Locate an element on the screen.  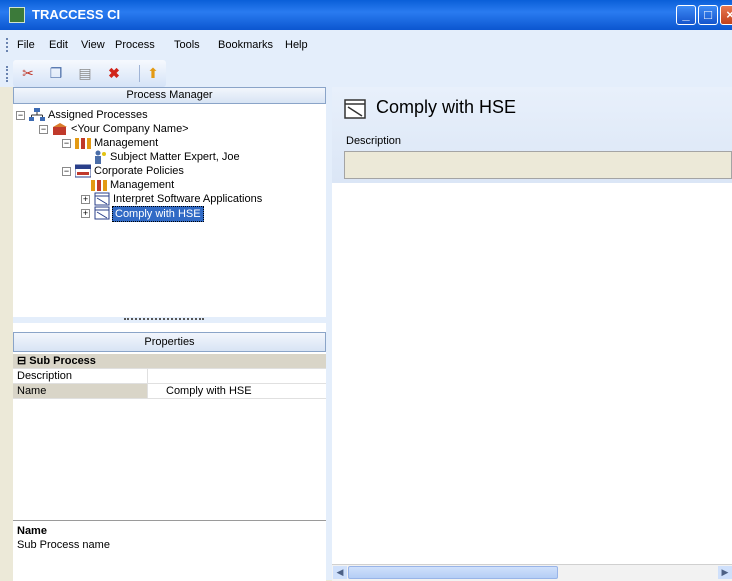
tree-node-management-2: Management is located at coordinates (163, 185).